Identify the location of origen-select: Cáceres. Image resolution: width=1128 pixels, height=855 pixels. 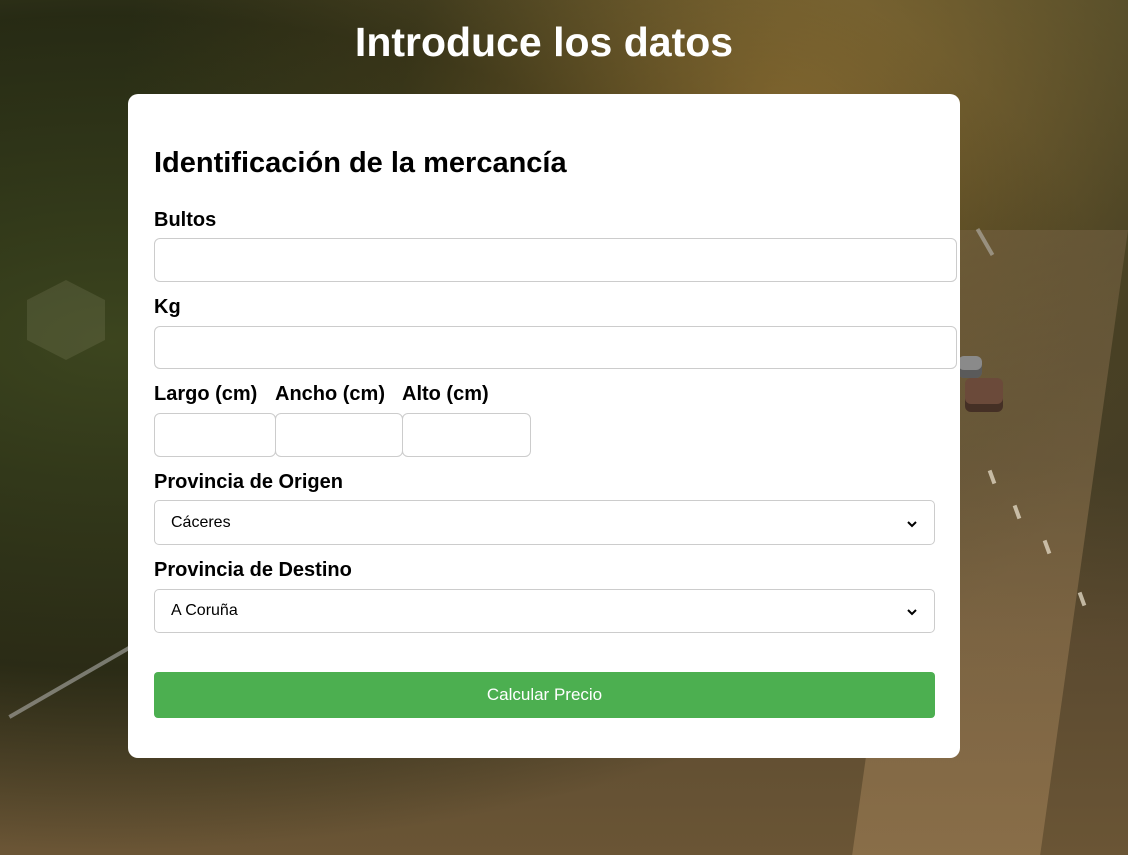
(544, 522).